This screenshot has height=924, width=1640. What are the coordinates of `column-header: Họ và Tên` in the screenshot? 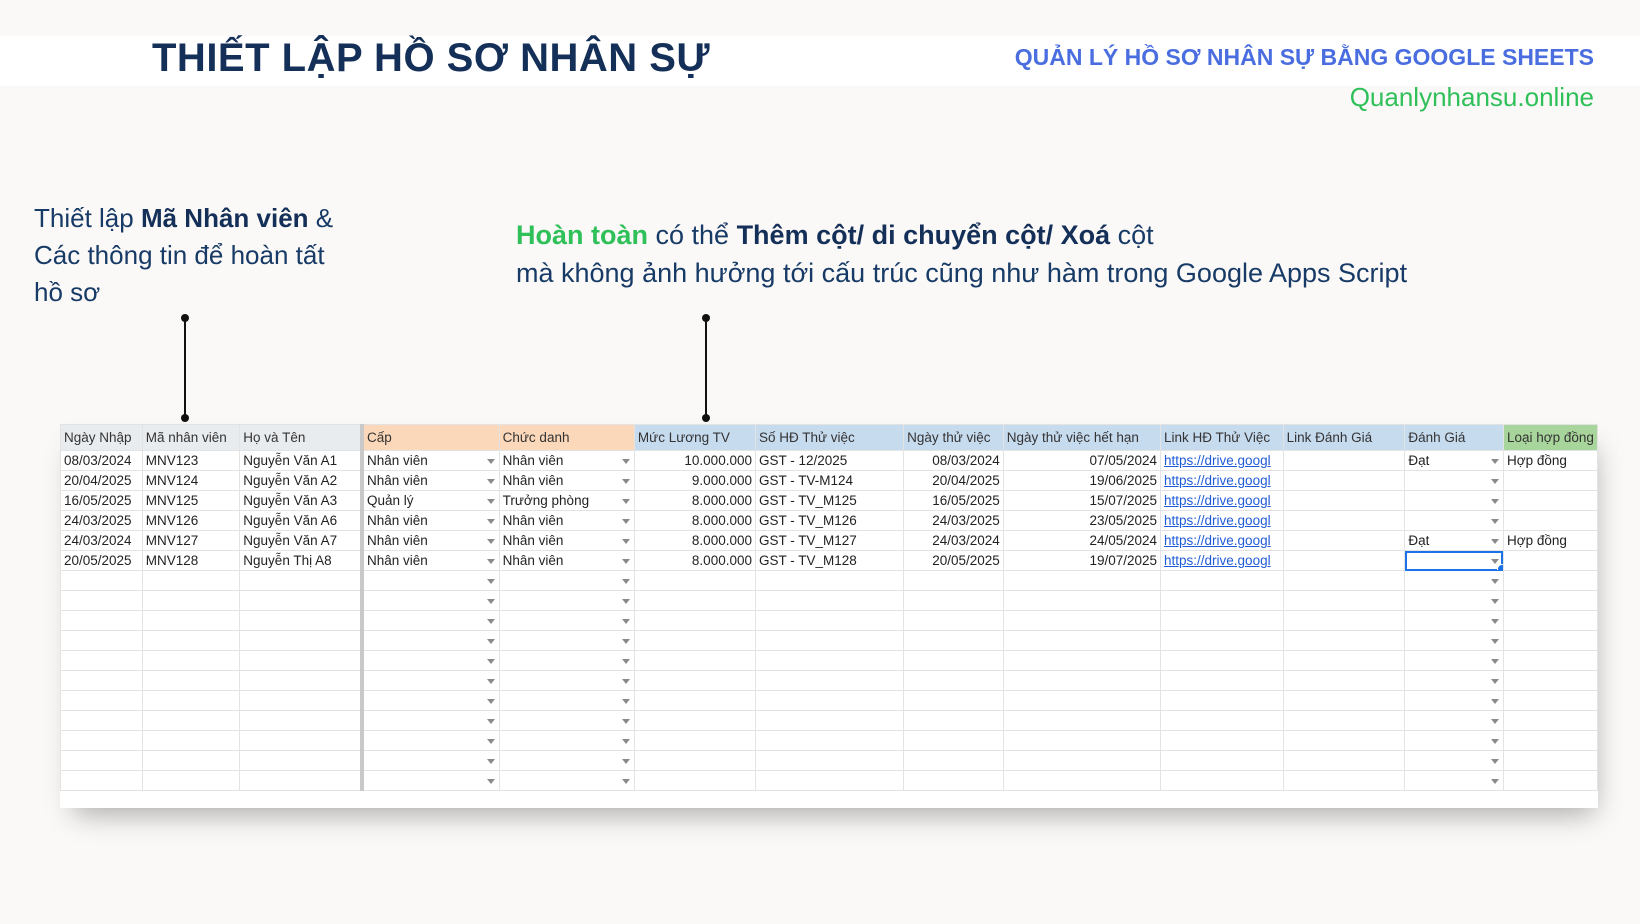 It's located at (301, 437).